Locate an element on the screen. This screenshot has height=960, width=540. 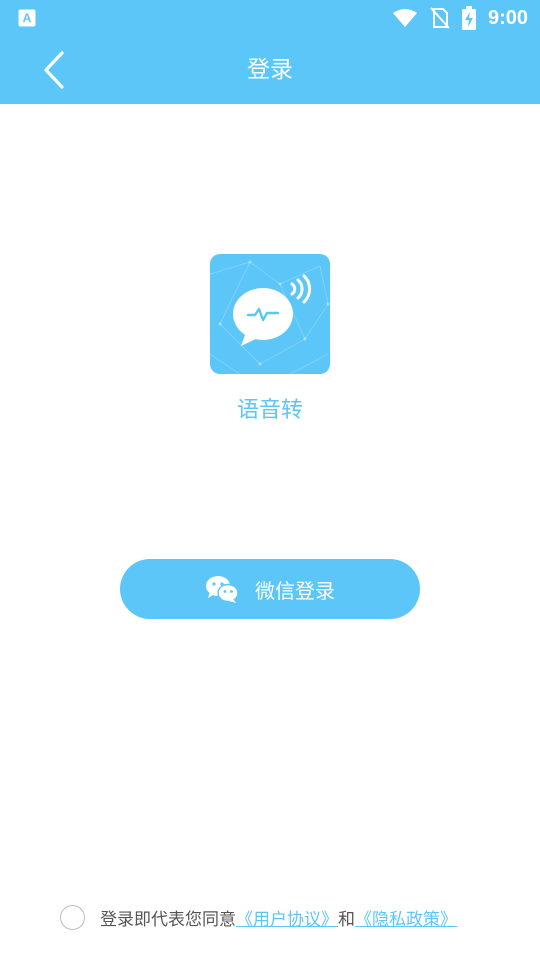
agreement-prefix: 登录即代表您同意 is located at coordinates (168, 919).